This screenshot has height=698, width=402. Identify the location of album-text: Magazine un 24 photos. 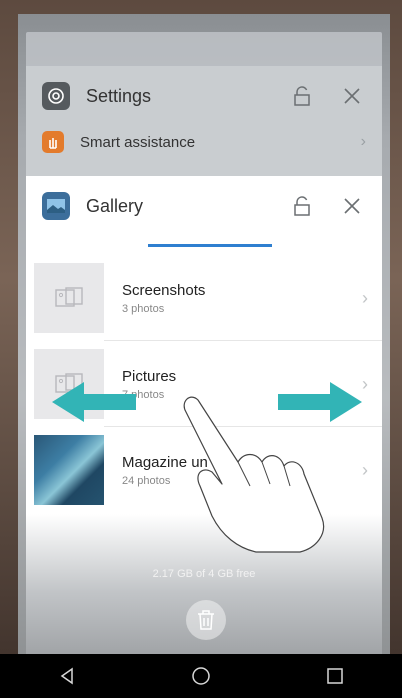
(242, 470).